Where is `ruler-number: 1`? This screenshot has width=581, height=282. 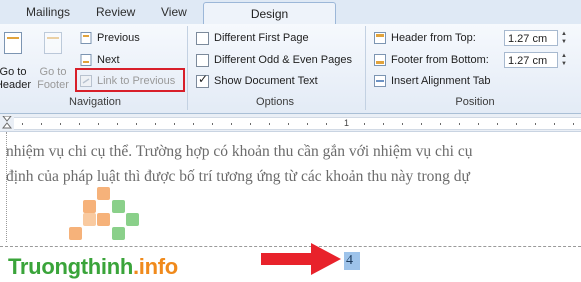
ruler-number: 1 is located at coordinates (347, 123).